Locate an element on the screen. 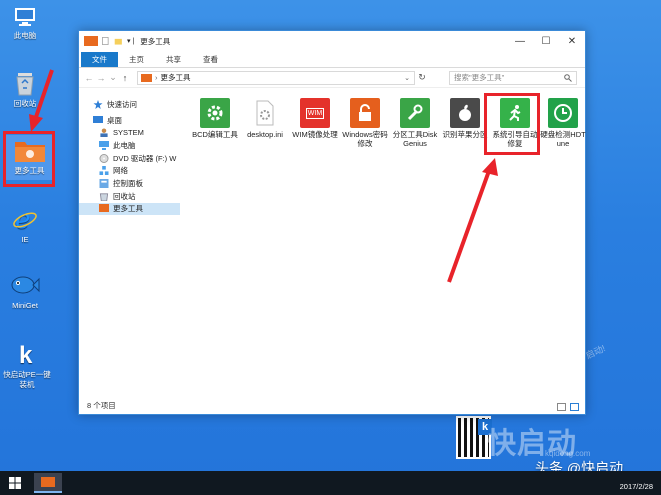 The height and width of the screenshot is (495, 661). breadcrumb-current: 更多工具 is located at coordinates (176, 77).